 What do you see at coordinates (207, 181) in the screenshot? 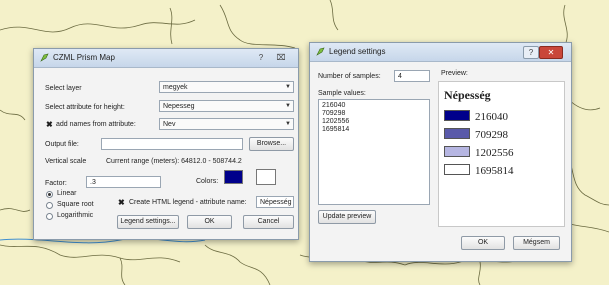
I see `colors-label: Colors:` at bounding box center [207, 181].